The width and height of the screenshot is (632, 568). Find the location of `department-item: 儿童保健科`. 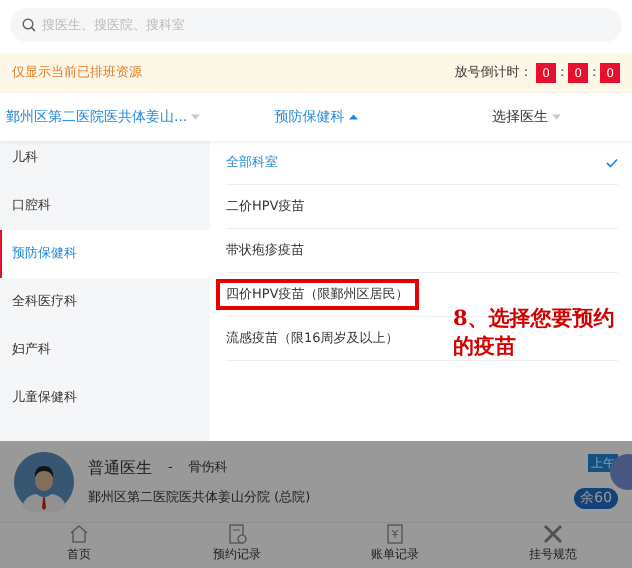

department-item: 儿童保健科 is located at coordinates (105, 398).